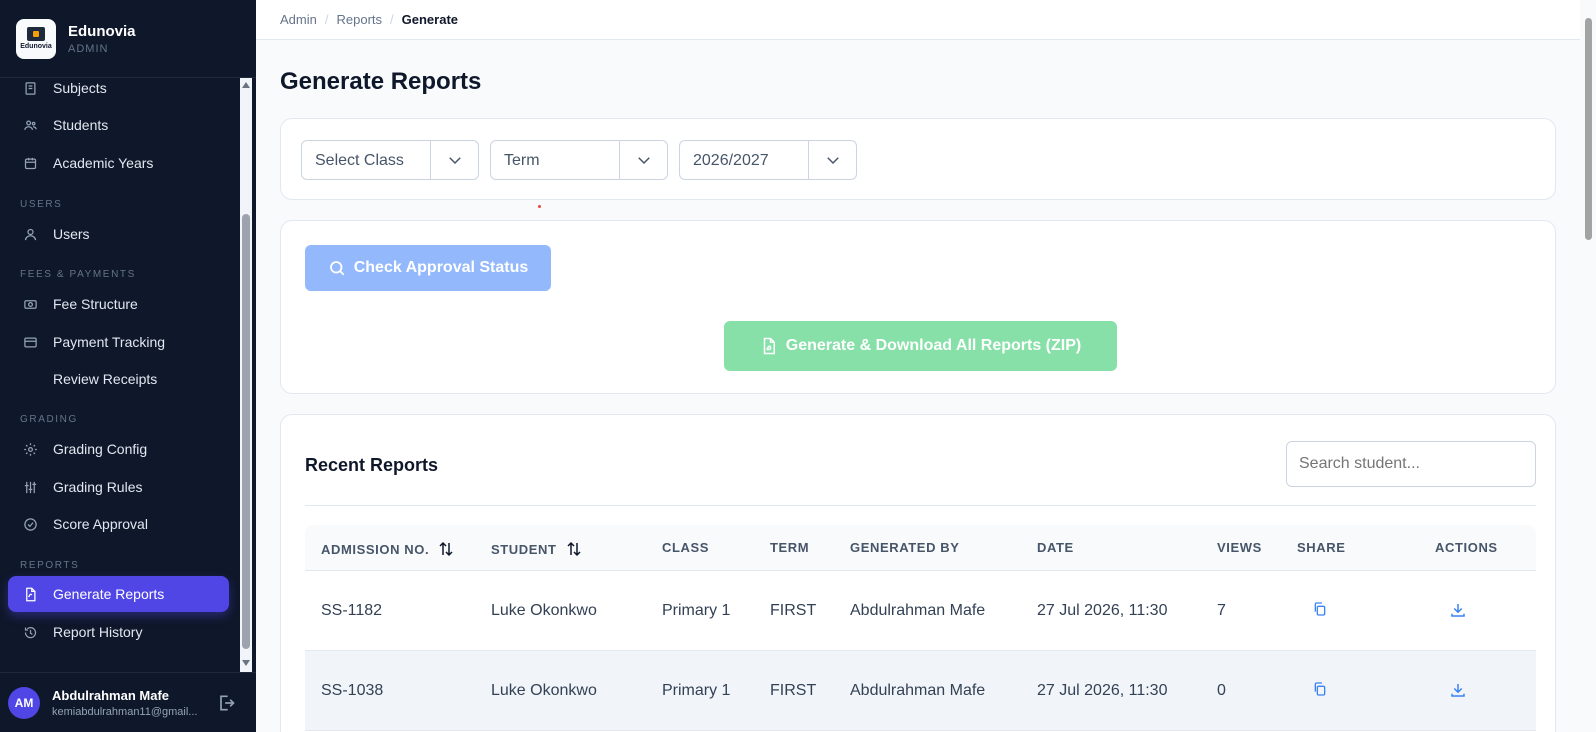  Describe the element at coordinates (88, 48) in the screenshot. I see `brand-role: ADMIN` at that location.